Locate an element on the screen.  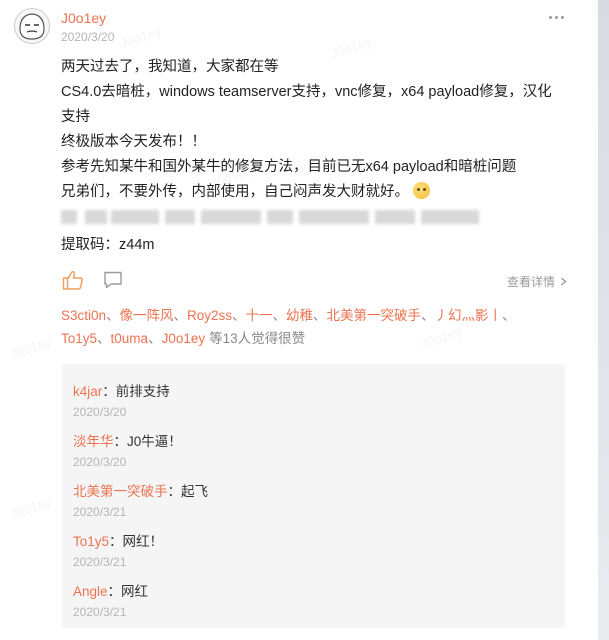
avatar is located at coordinates (32, 26).